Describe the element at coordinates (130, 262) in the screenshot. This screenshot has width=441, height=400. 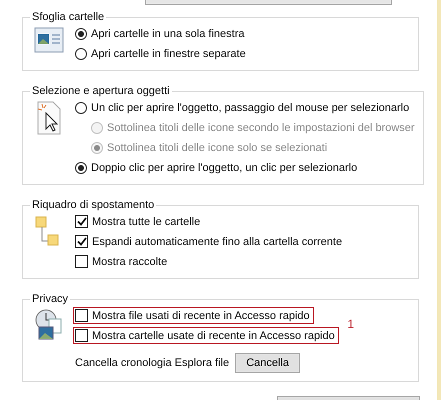
I see `option-label: Mostra raccolte` at that location.